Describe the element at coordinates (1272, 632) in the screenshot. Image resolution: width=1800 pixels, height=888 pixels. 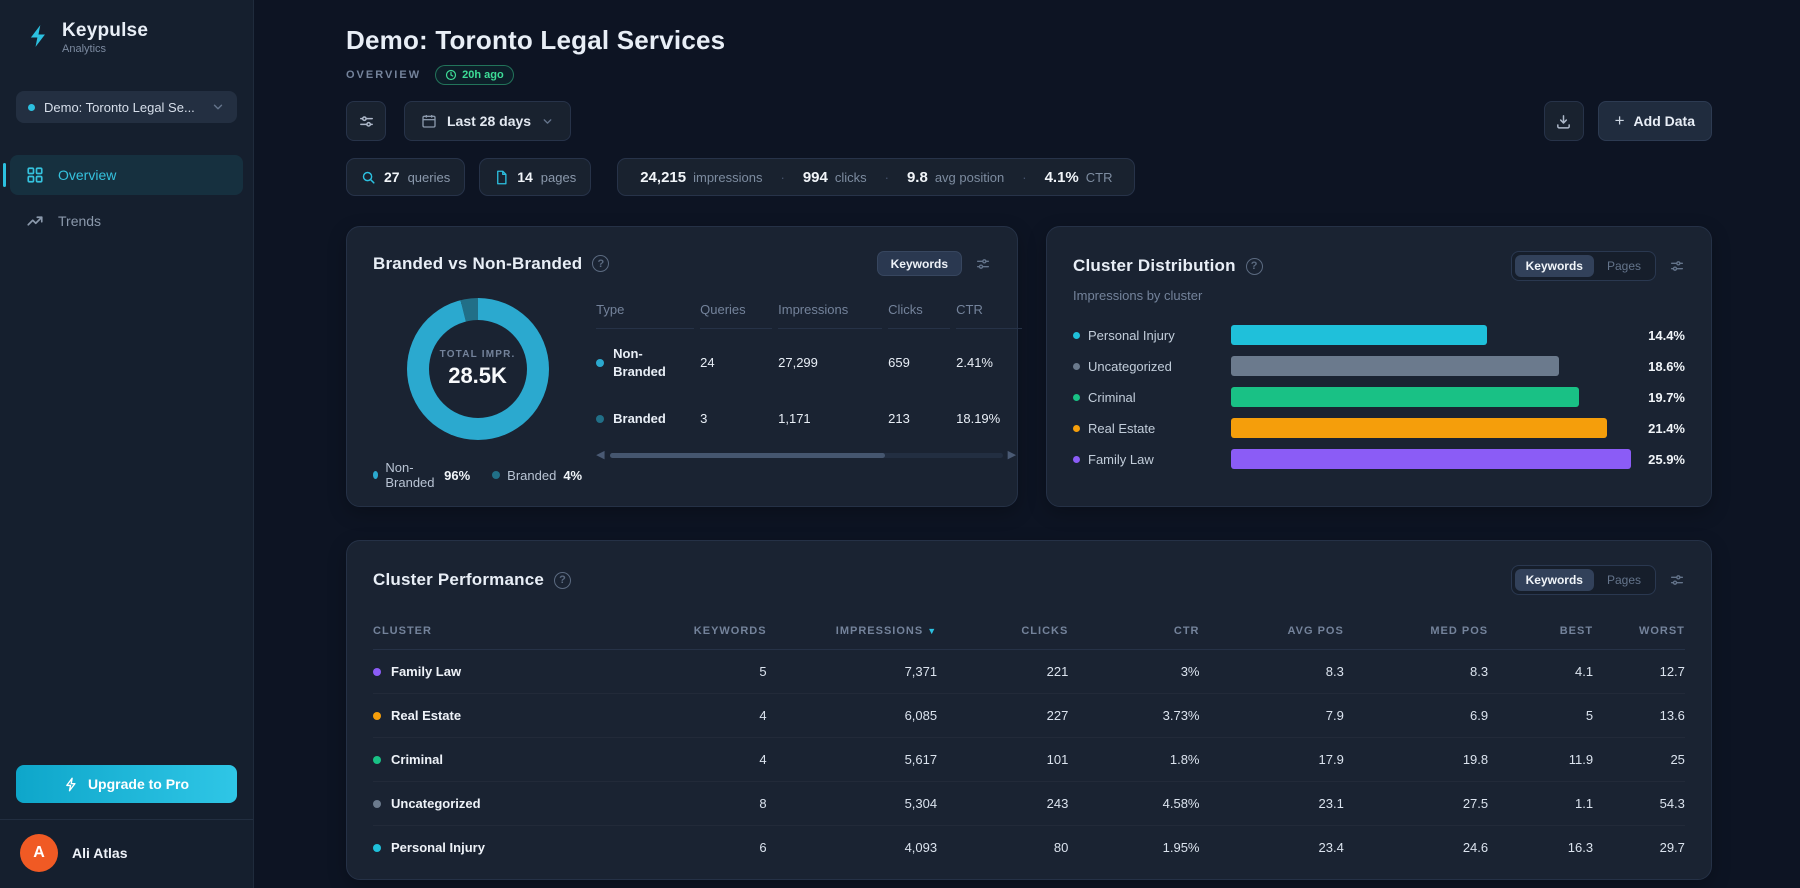
I see `col-avg-pos: AVG POS` at that location.